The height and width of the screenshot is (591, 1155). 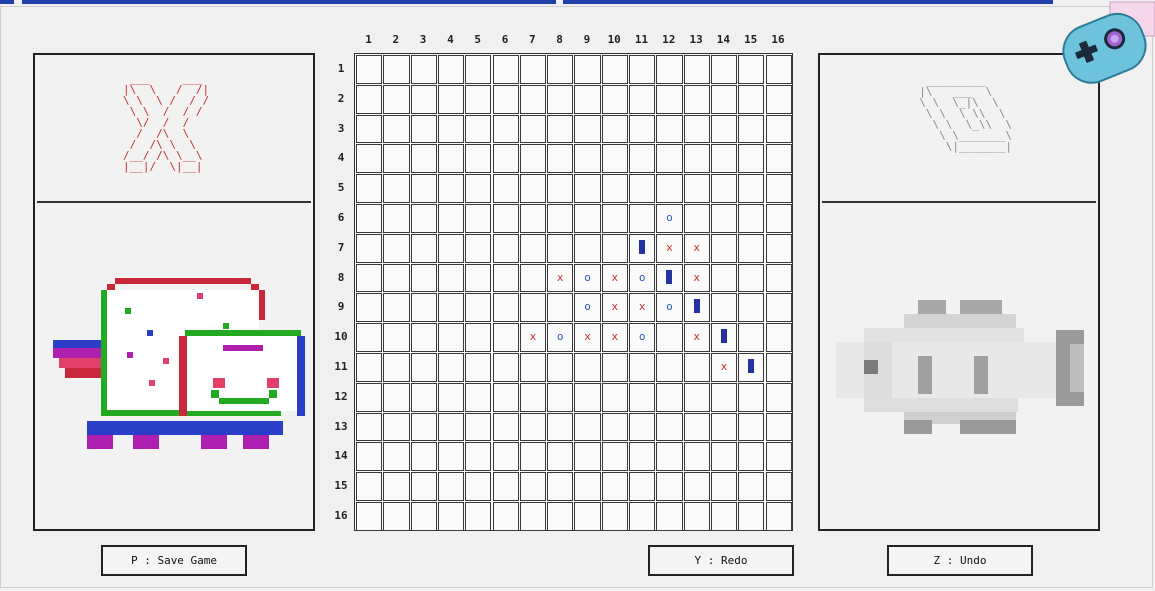 I want to click on board-cell-r16-c7, so click(x=533, y=516).